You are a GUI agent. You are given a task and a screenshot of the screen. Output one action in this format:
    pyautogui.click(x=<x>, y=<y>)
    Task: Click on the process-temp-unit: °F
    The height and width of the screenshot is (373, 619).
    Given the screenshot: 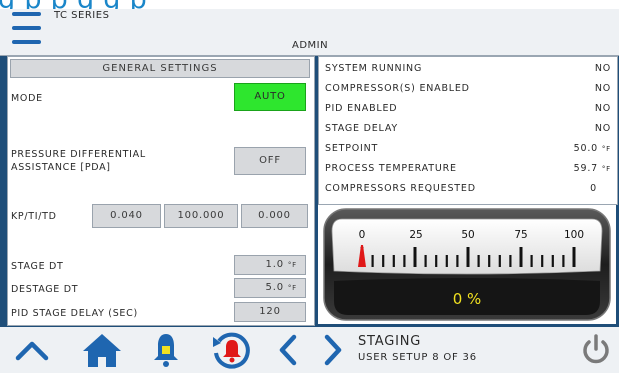 What is the action you would take?
    pyautogui.click(x=606, y=169)
    